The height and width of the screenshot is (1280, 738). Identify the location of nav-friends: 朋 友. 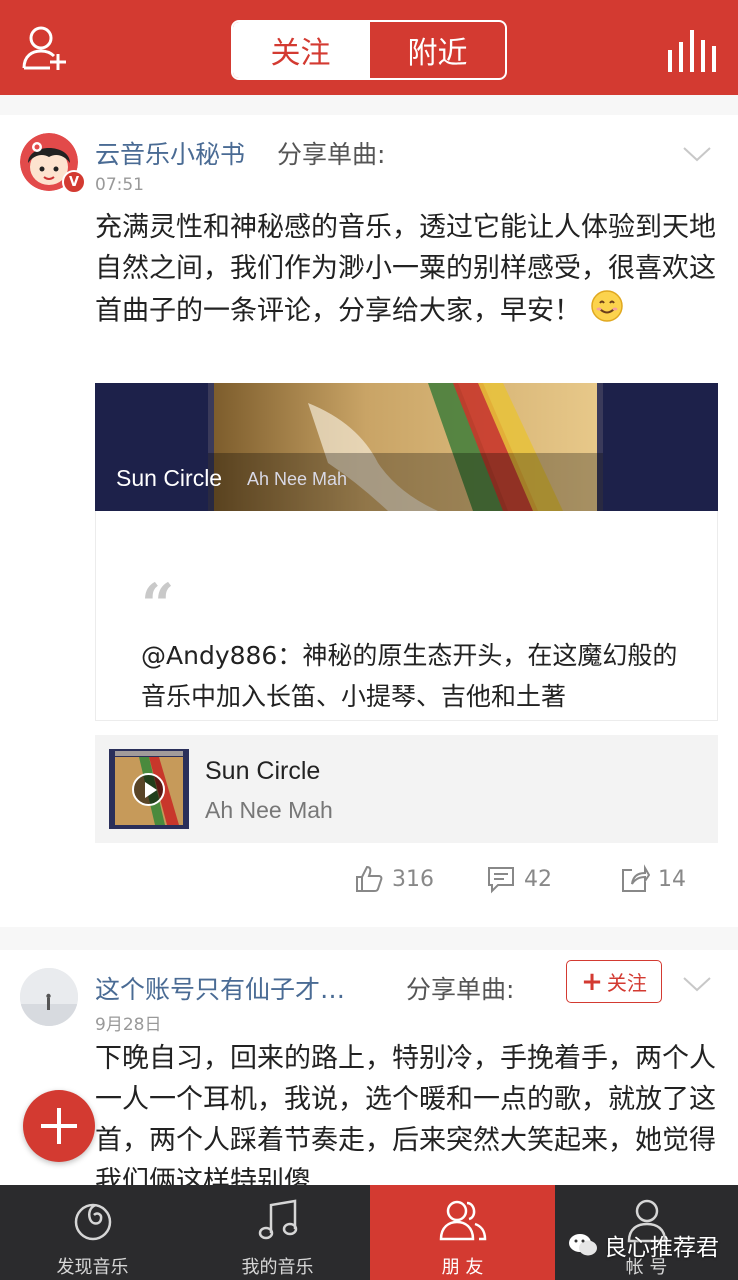
(462, 1232).